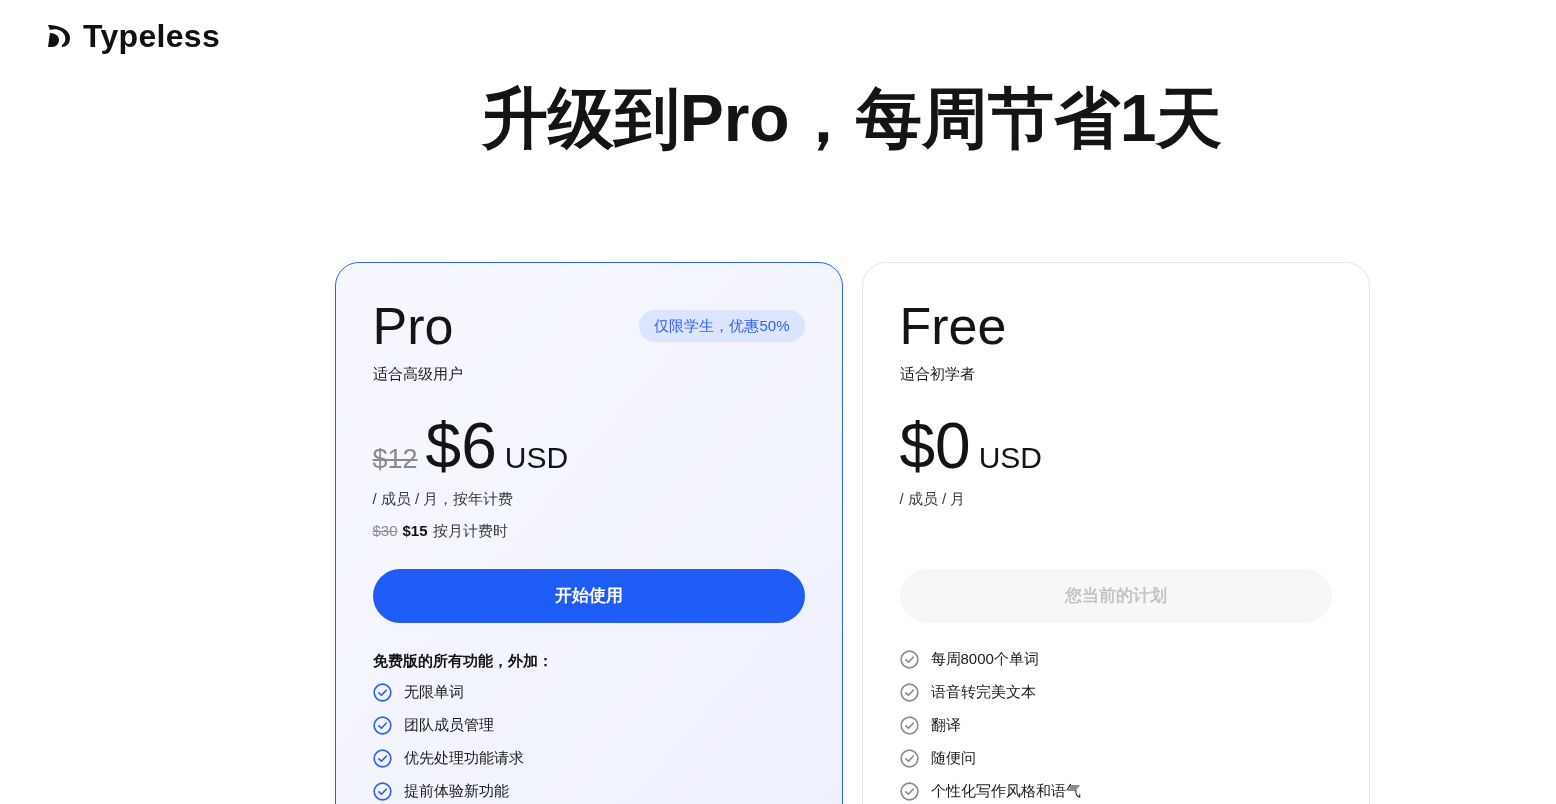  Describe the element at coordinates (443, 498) in the screenshot. I see `billing-note: / 成员 / 月，按年计费` at that location.